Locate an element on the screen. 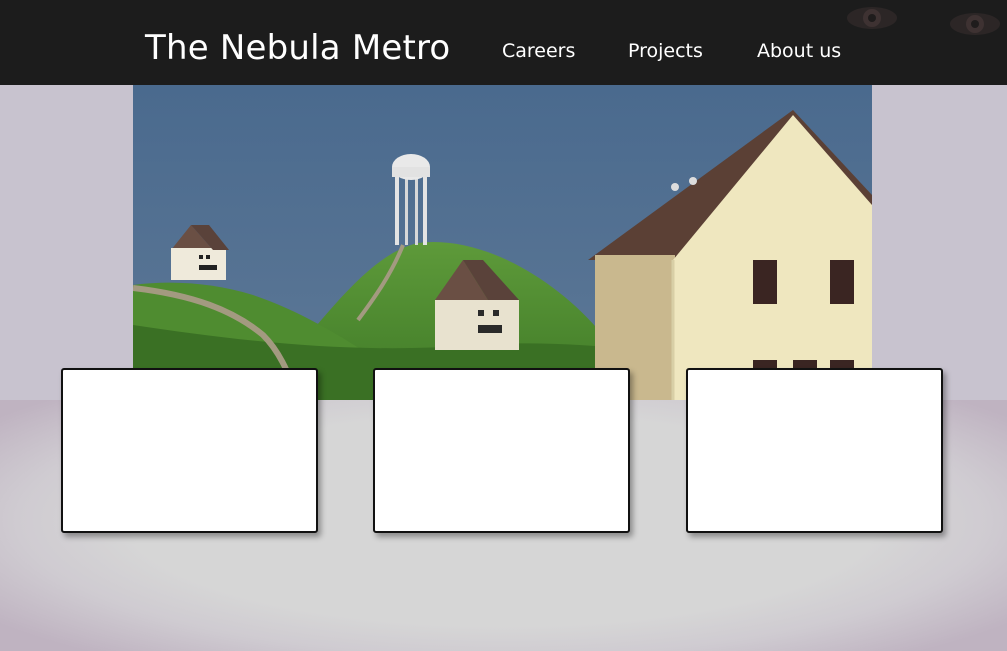  site-title: The Nebula Metro is located at coordinates (297, 48).